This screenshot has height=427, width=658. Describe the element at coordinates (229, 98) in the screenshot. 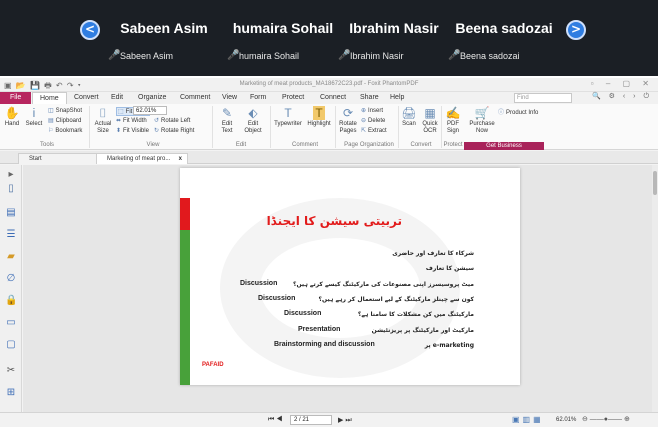

I see `tab-view: View` at that location.